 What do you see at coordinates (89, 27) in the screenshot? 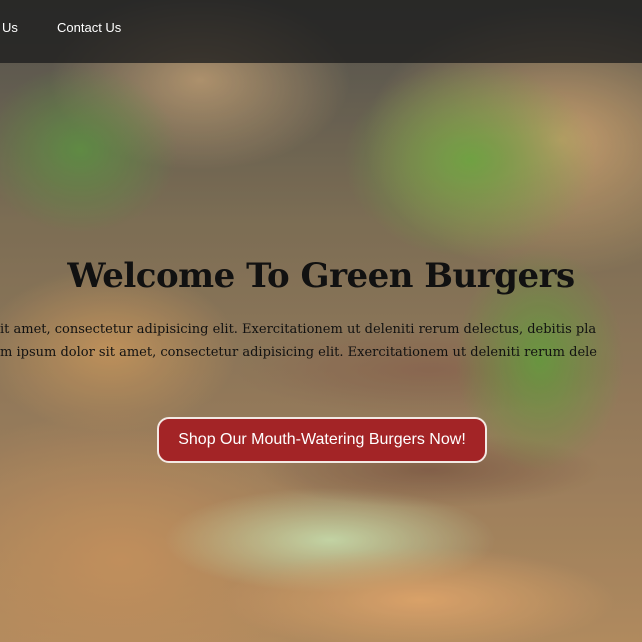
I see `nav-link-contact-us: Contact Us` at bounding box center [89, 27].